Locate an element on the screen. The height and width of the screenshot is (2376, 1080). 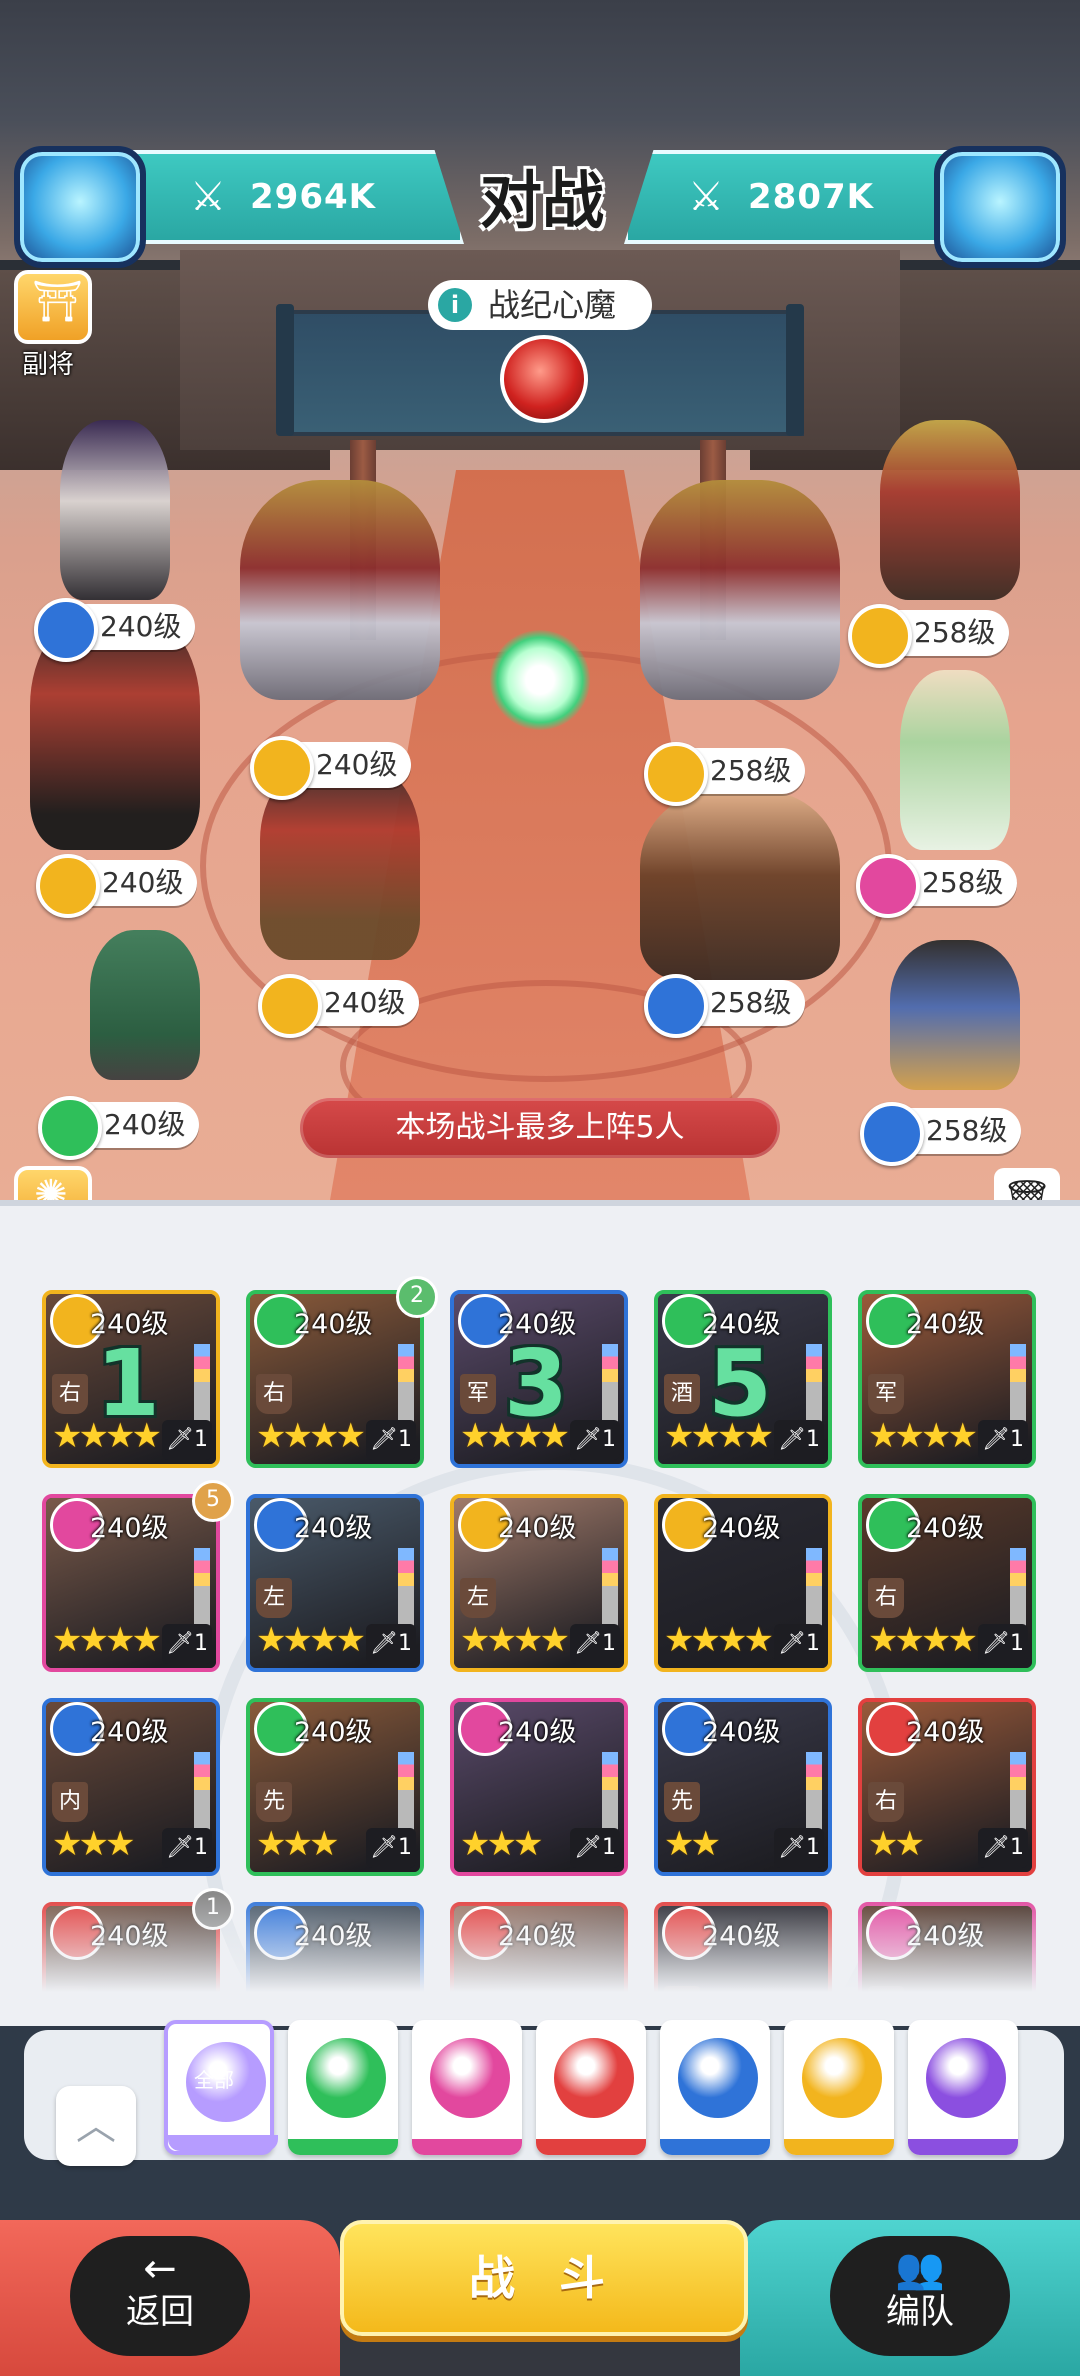
counter-button: ✺ is located at coordinates (53, 1183).